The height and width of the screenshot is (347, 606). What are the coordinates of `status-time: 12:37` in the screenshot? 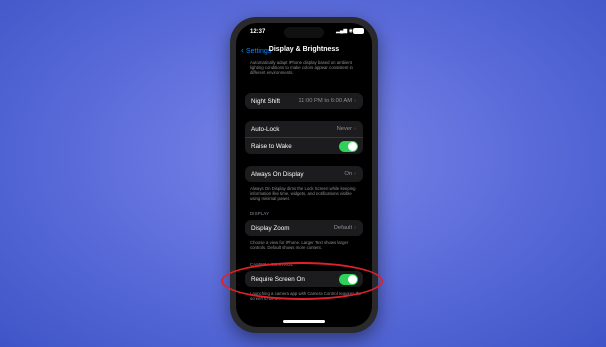 It's located at (258, 32).